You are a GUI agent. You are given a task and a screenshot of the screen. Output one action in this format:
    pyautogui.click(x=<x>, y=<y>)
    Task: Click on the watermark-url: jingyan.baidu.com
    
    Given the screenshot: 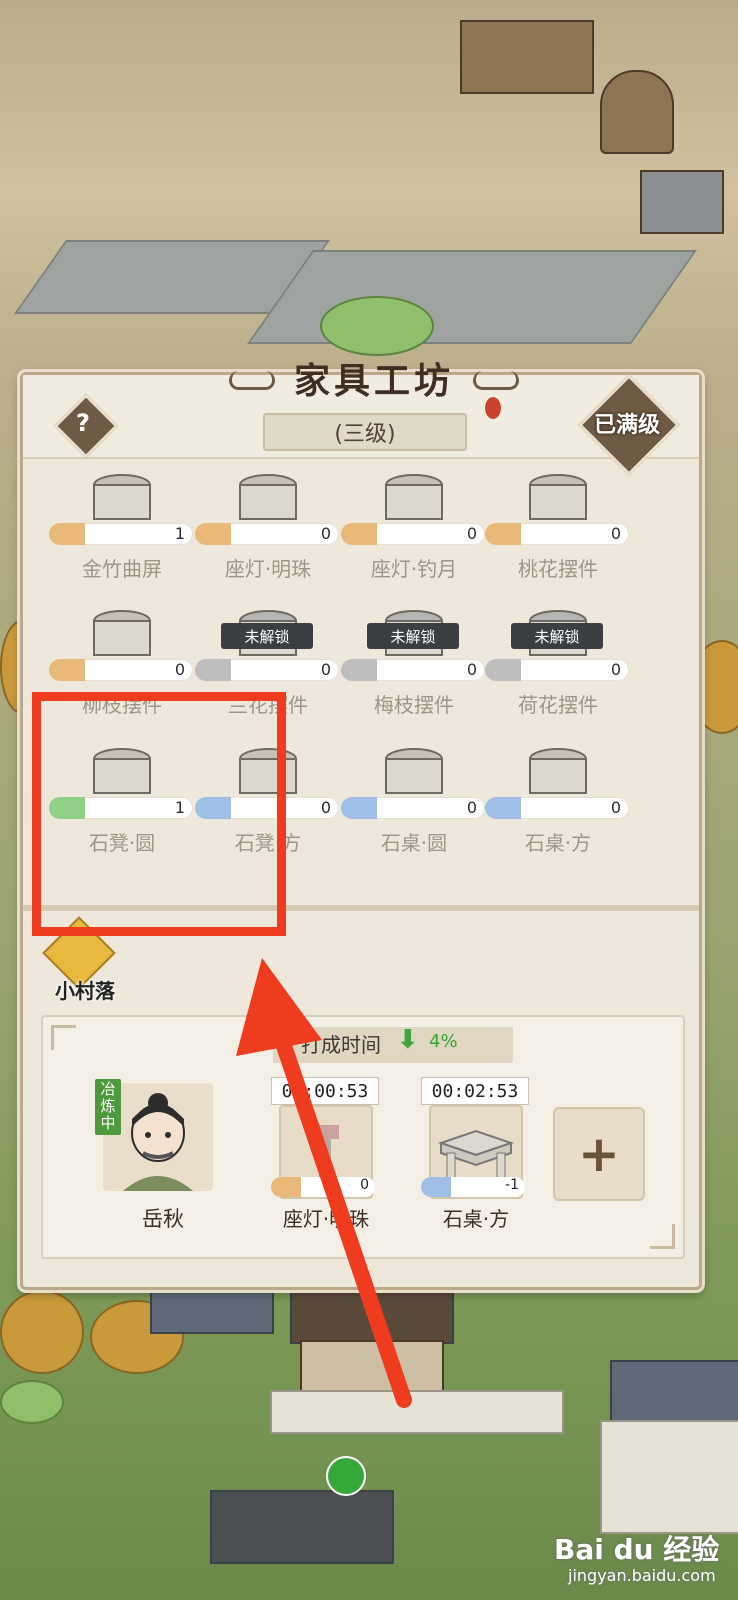 What is the action you would take?
    pyautogui.click(x=642, y=1575)
    